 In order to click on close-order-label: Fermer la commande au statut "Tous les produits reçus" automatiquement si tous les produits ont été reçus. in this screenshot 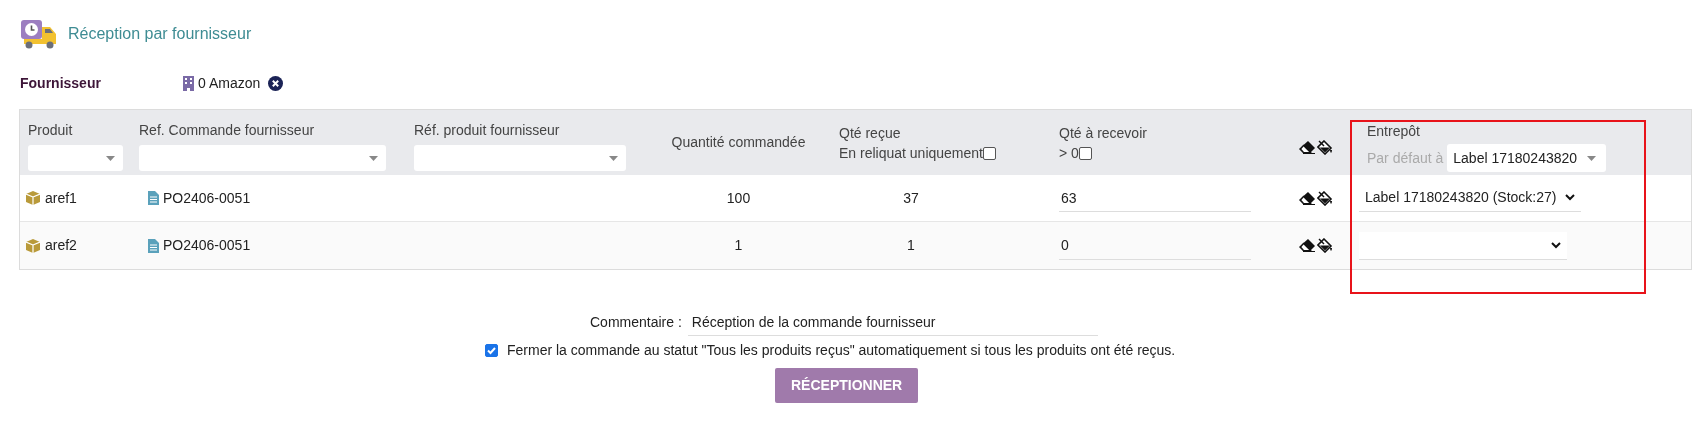, I will do `click(841, 350)`.